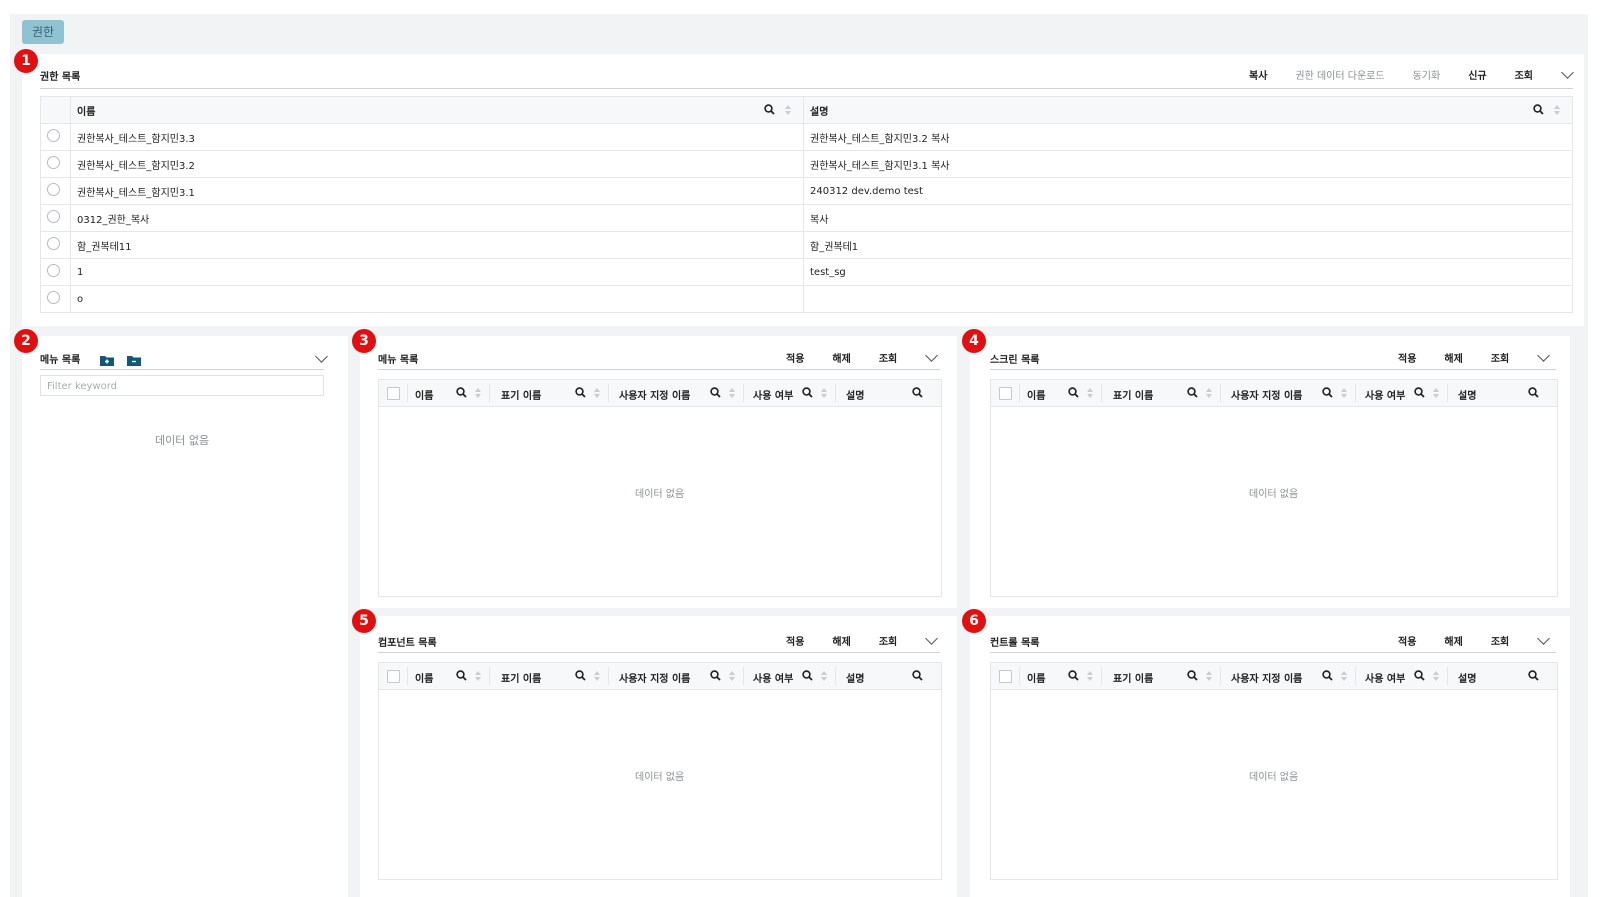 This screenshot has height=897, width=1600. What do you see at coordinates (1427, 74) in the screenshot?
I see `sync-button: 동기화` at bounding box center [1427, 74].